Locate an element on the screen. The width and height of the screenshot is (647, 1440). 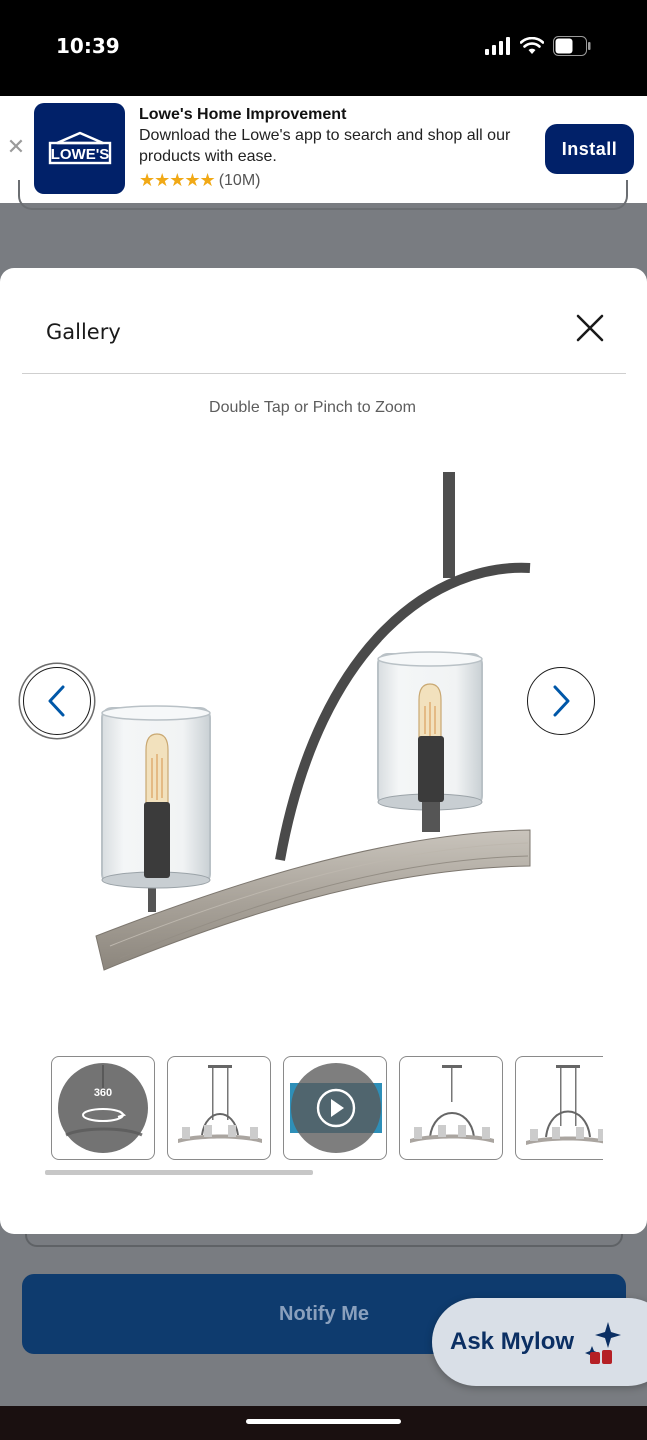
ask-mylow-label: Ask Mylow is located at coordinates (512, 1341).